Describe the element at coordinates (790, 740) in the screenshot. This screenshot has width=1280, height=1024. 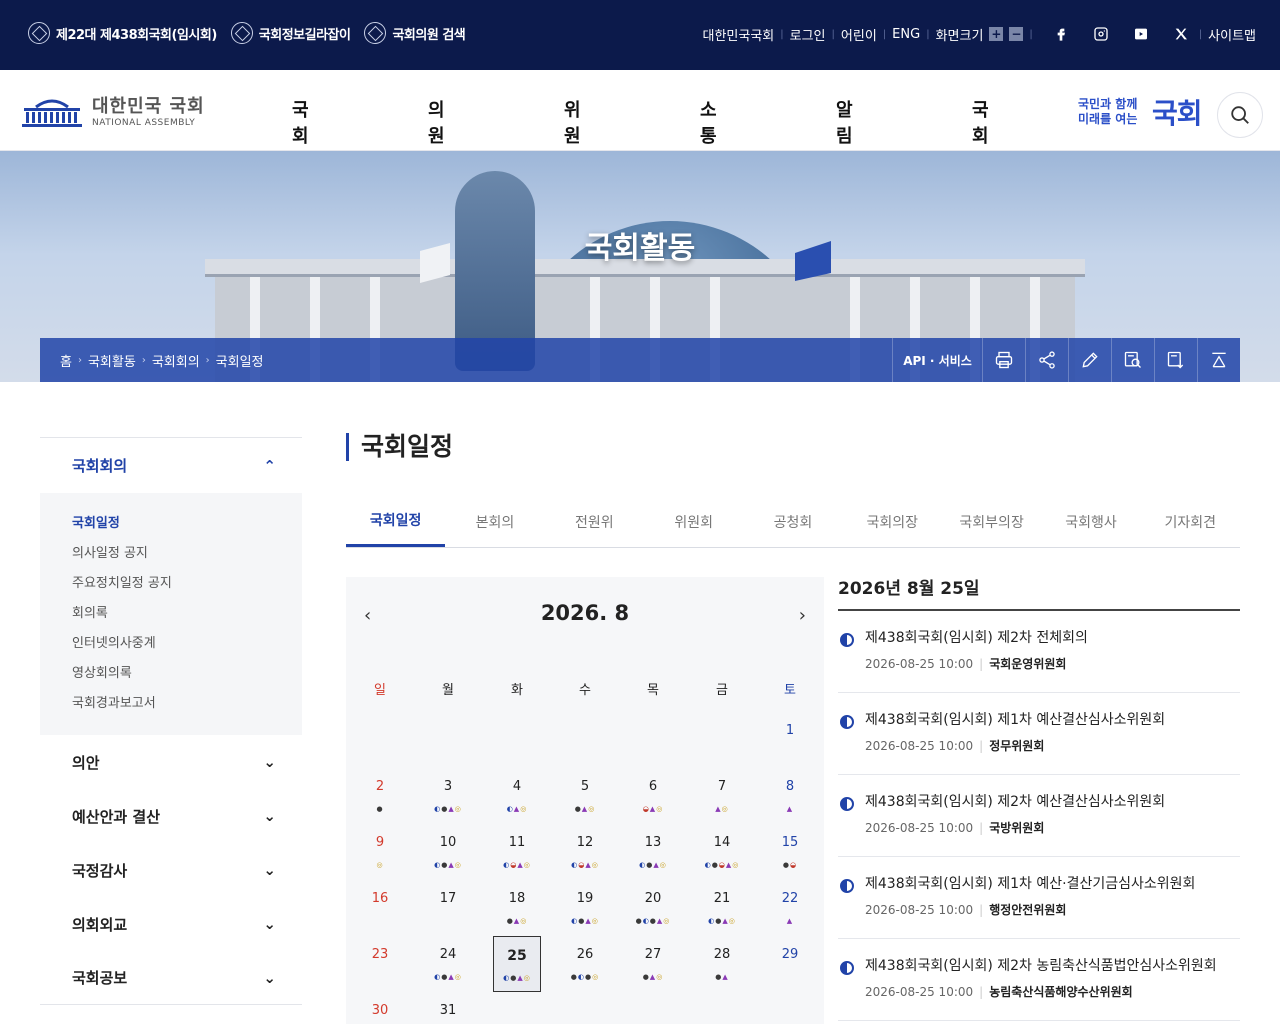
I see `calendar-day: 1` at that location.